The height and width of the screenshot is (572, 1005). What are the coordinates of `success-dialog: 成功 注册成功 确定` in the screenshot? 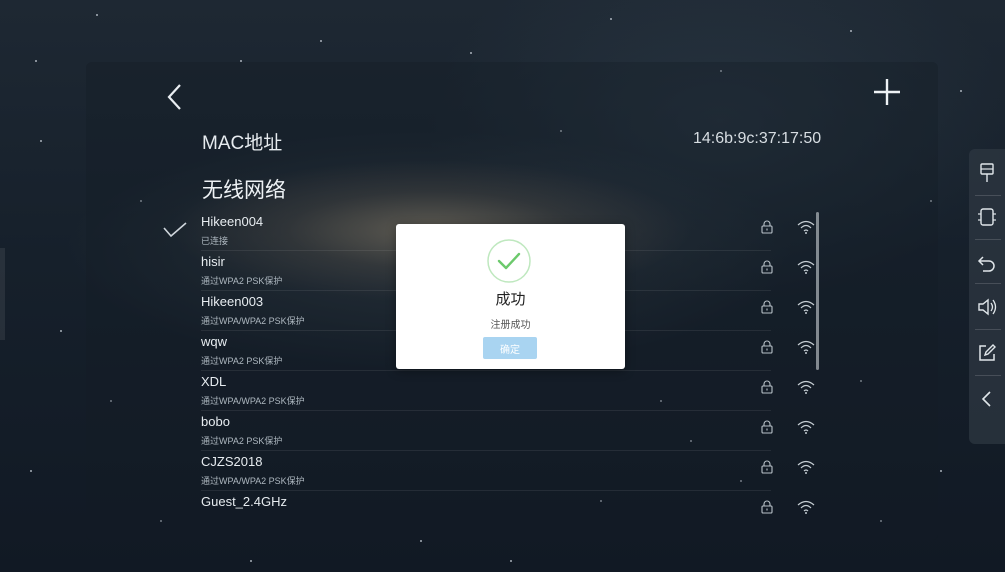 It's located at (510, 296).